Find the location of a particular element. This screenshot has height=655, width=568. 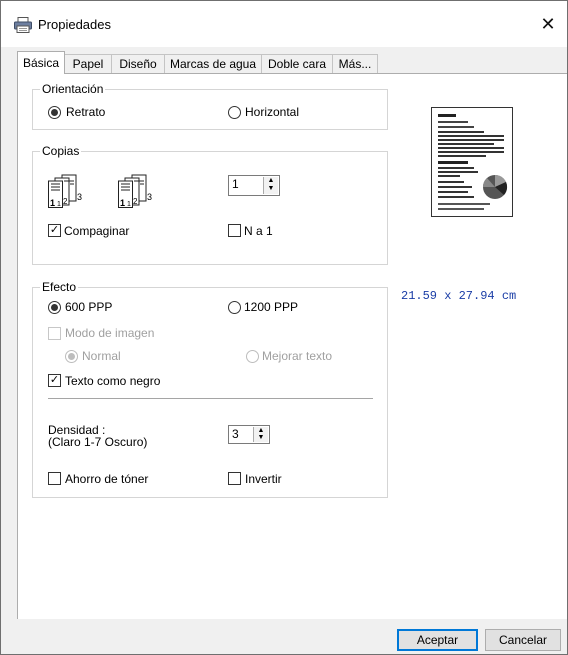

tab-basica: Básica is located at coordinates (41, 62).